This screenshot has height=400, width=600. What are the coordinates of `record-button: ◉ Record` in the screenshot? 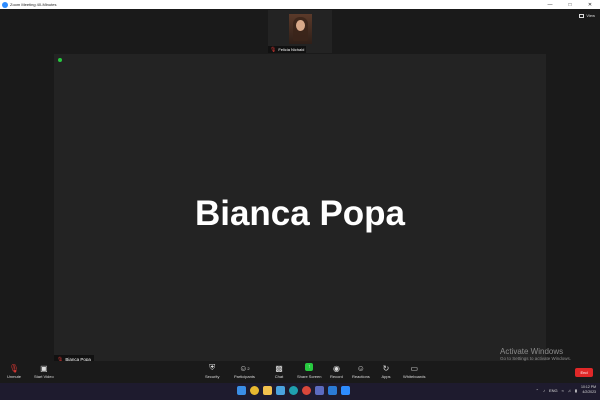 It's located at (336, 371).